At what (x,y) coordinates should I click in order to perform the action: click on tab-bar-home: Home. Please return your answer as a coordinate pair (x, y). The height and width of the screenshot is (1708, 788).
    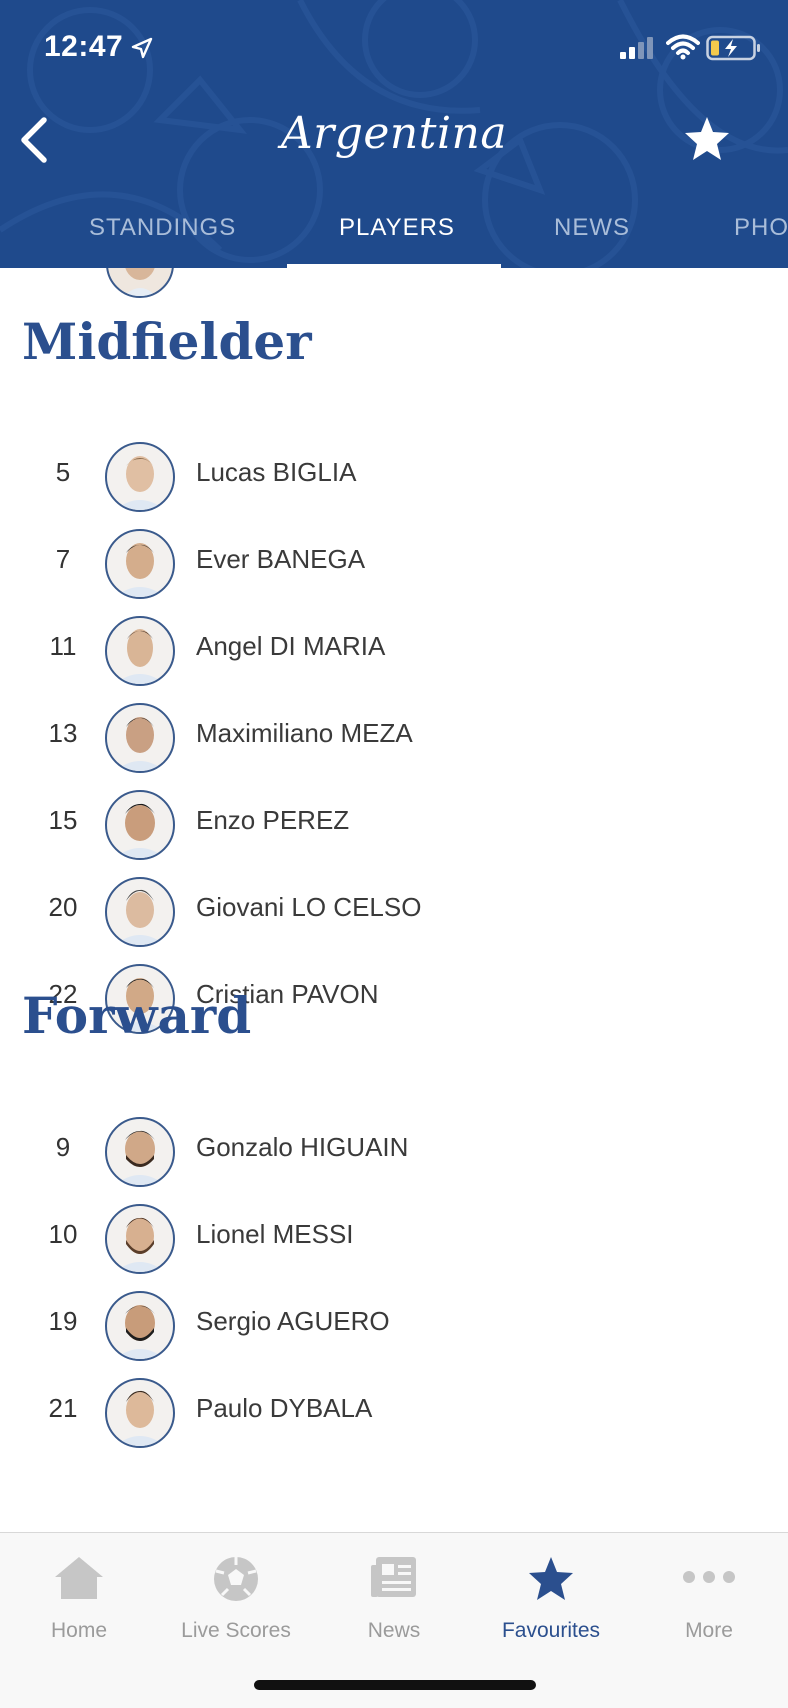
    Looking at the image, I should click on (79, 1593).